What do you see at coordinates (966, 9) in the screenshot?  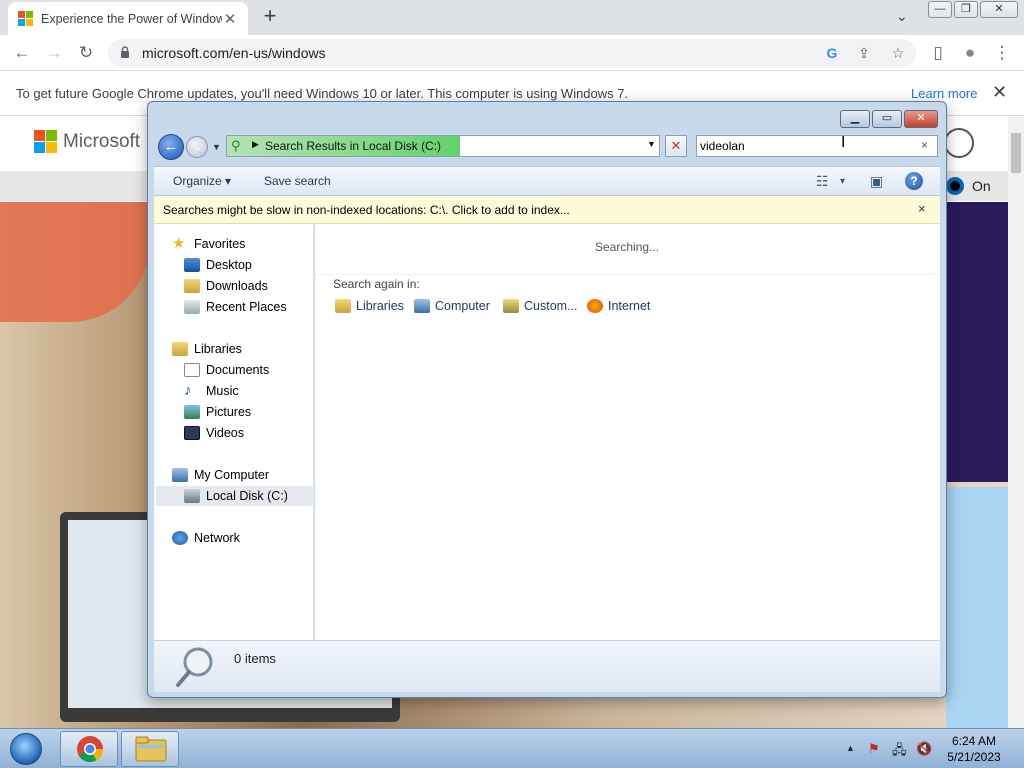 I see `restore-button: ❐` at bounding box center [966, 9].